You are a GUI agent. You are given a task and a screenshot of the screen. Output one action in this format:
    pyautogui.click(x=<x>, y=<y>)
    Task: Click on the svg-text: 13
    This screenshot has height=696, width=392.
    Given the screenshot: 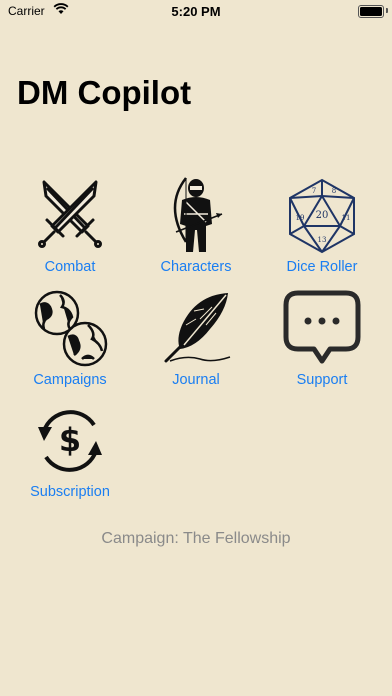 What is the action you would take?
    pyautogui.click(x=322, y=240)
    